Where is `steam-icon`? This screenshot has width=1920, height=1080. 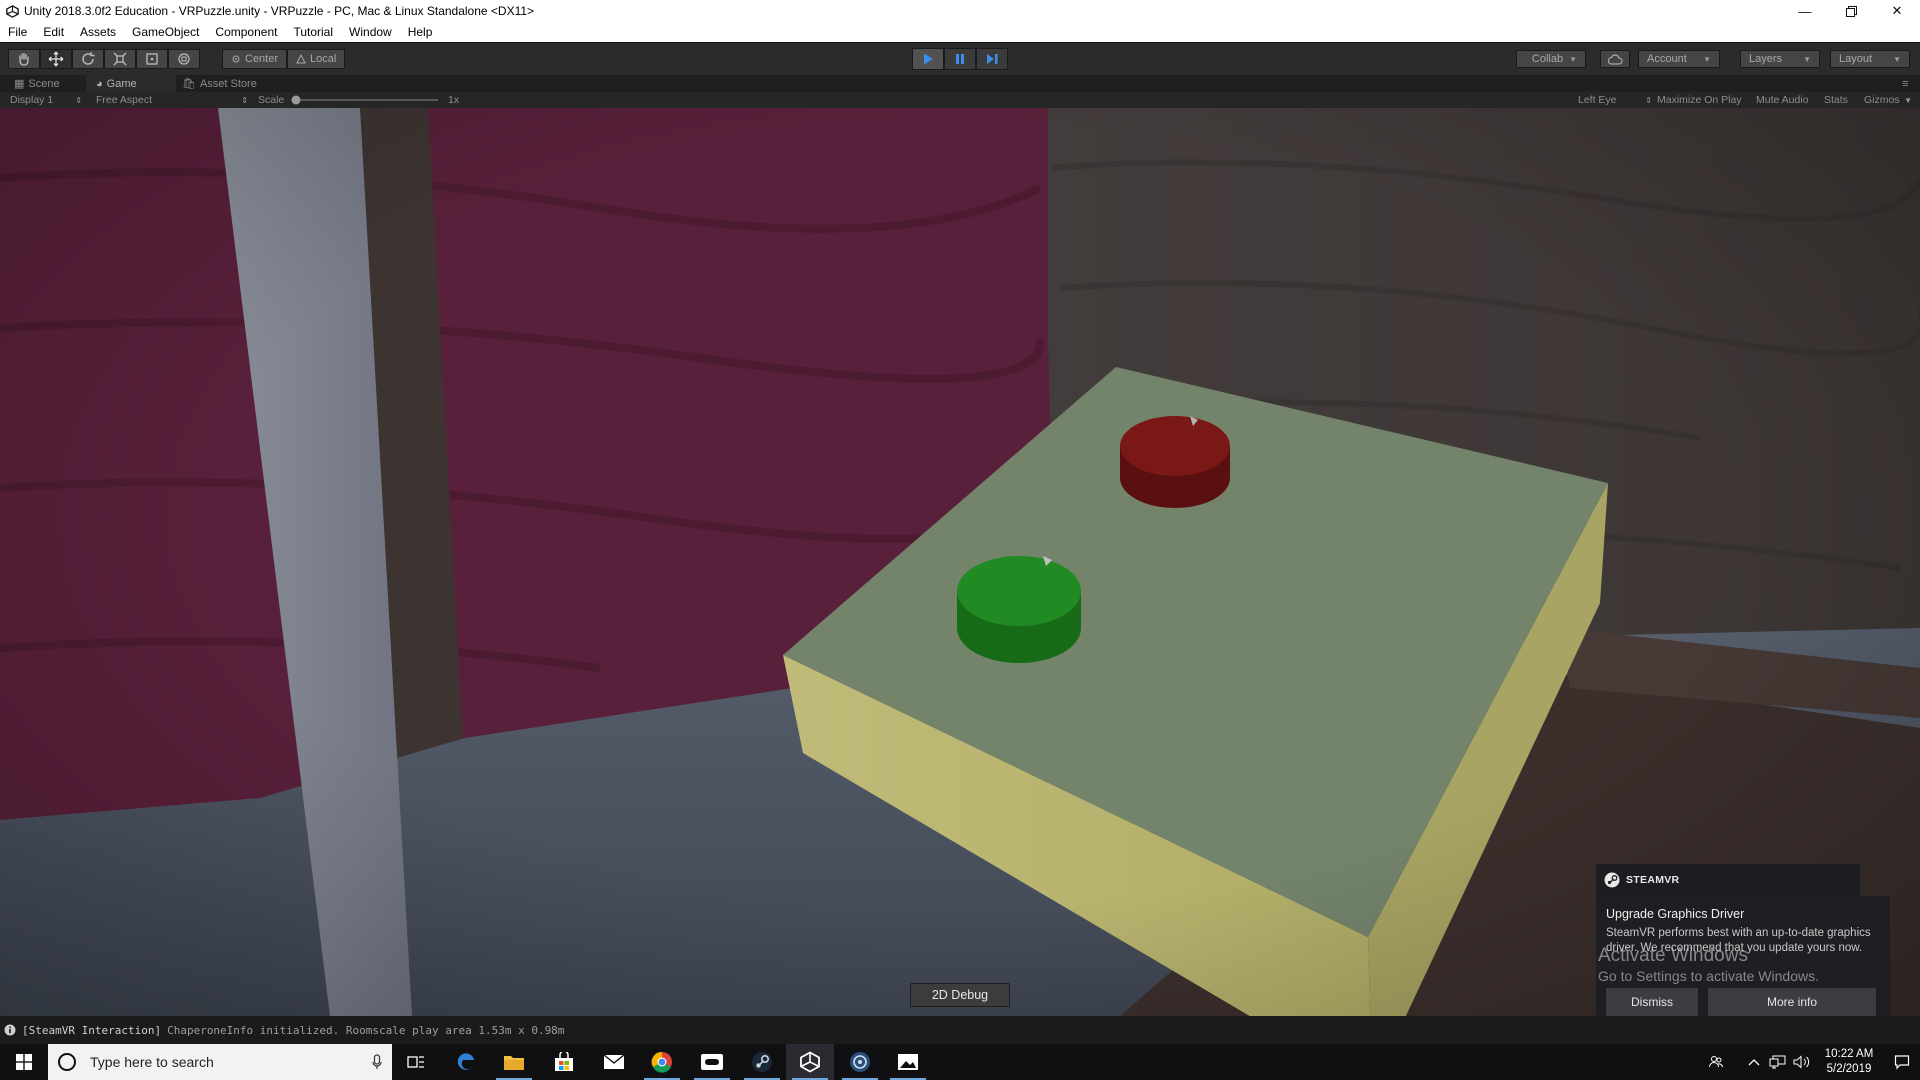 steam-icon is located at coordinates (762, 1062).